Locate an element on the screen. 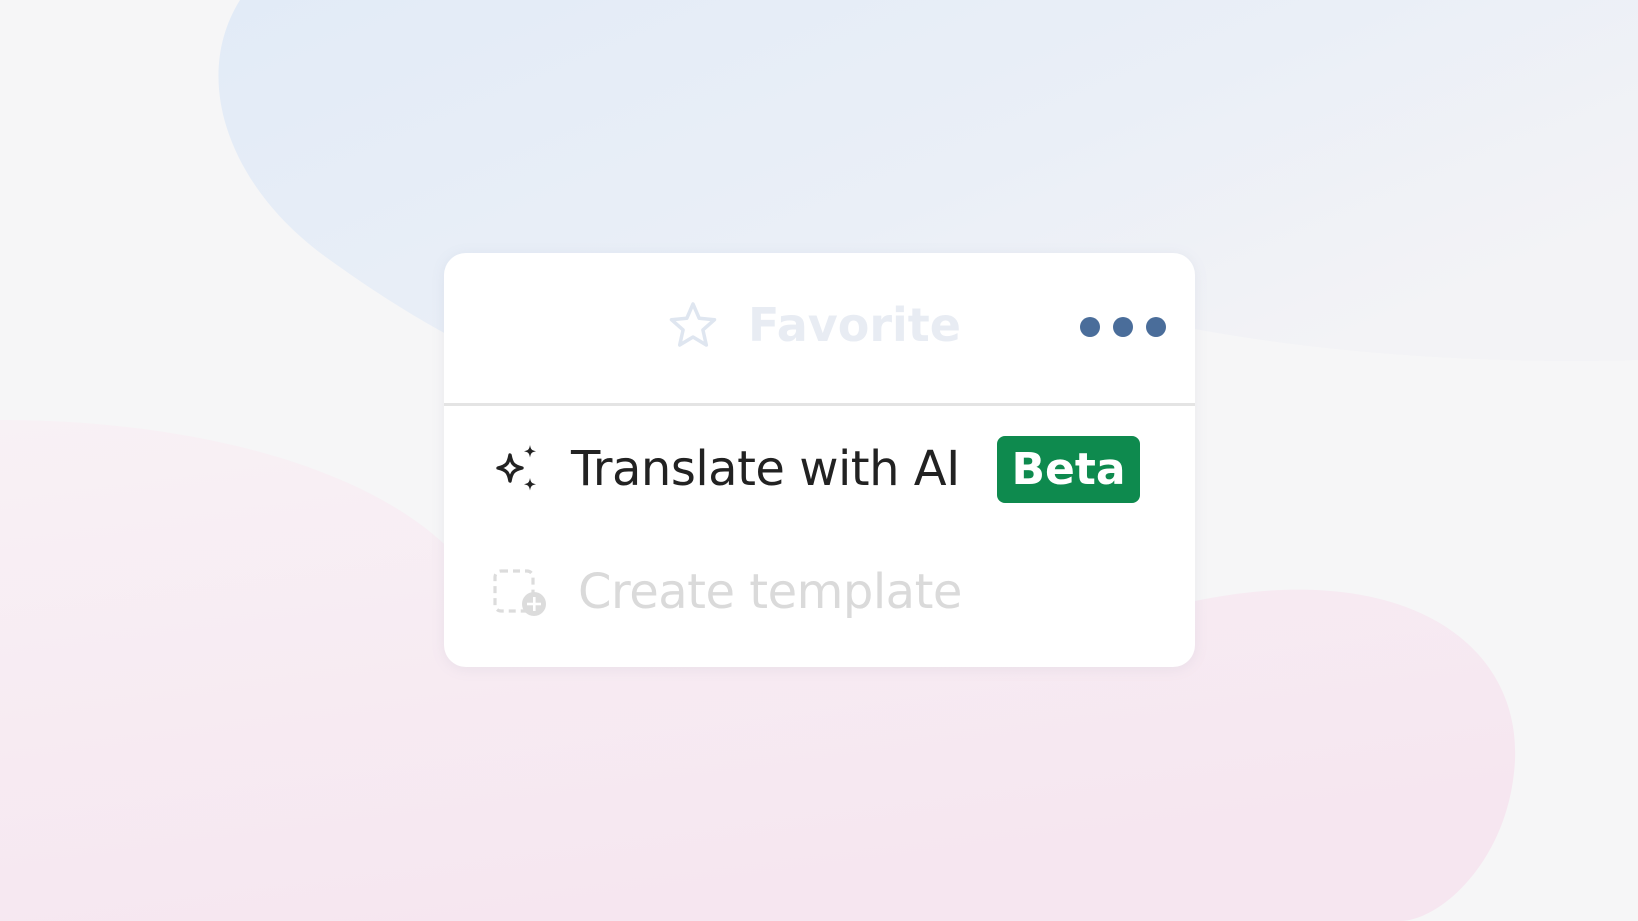  create-template-label: Create template is located at coordinates (770, 592).